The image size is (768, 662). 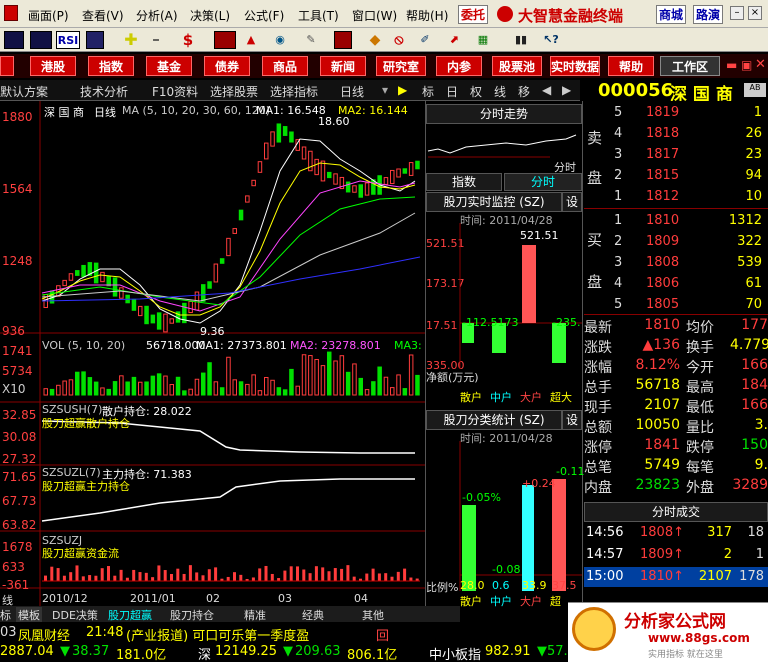 What do you see at coordinates (14, 40) in the screenshot?
I see `kline-tool-icon` at bounding box center [14, 40].